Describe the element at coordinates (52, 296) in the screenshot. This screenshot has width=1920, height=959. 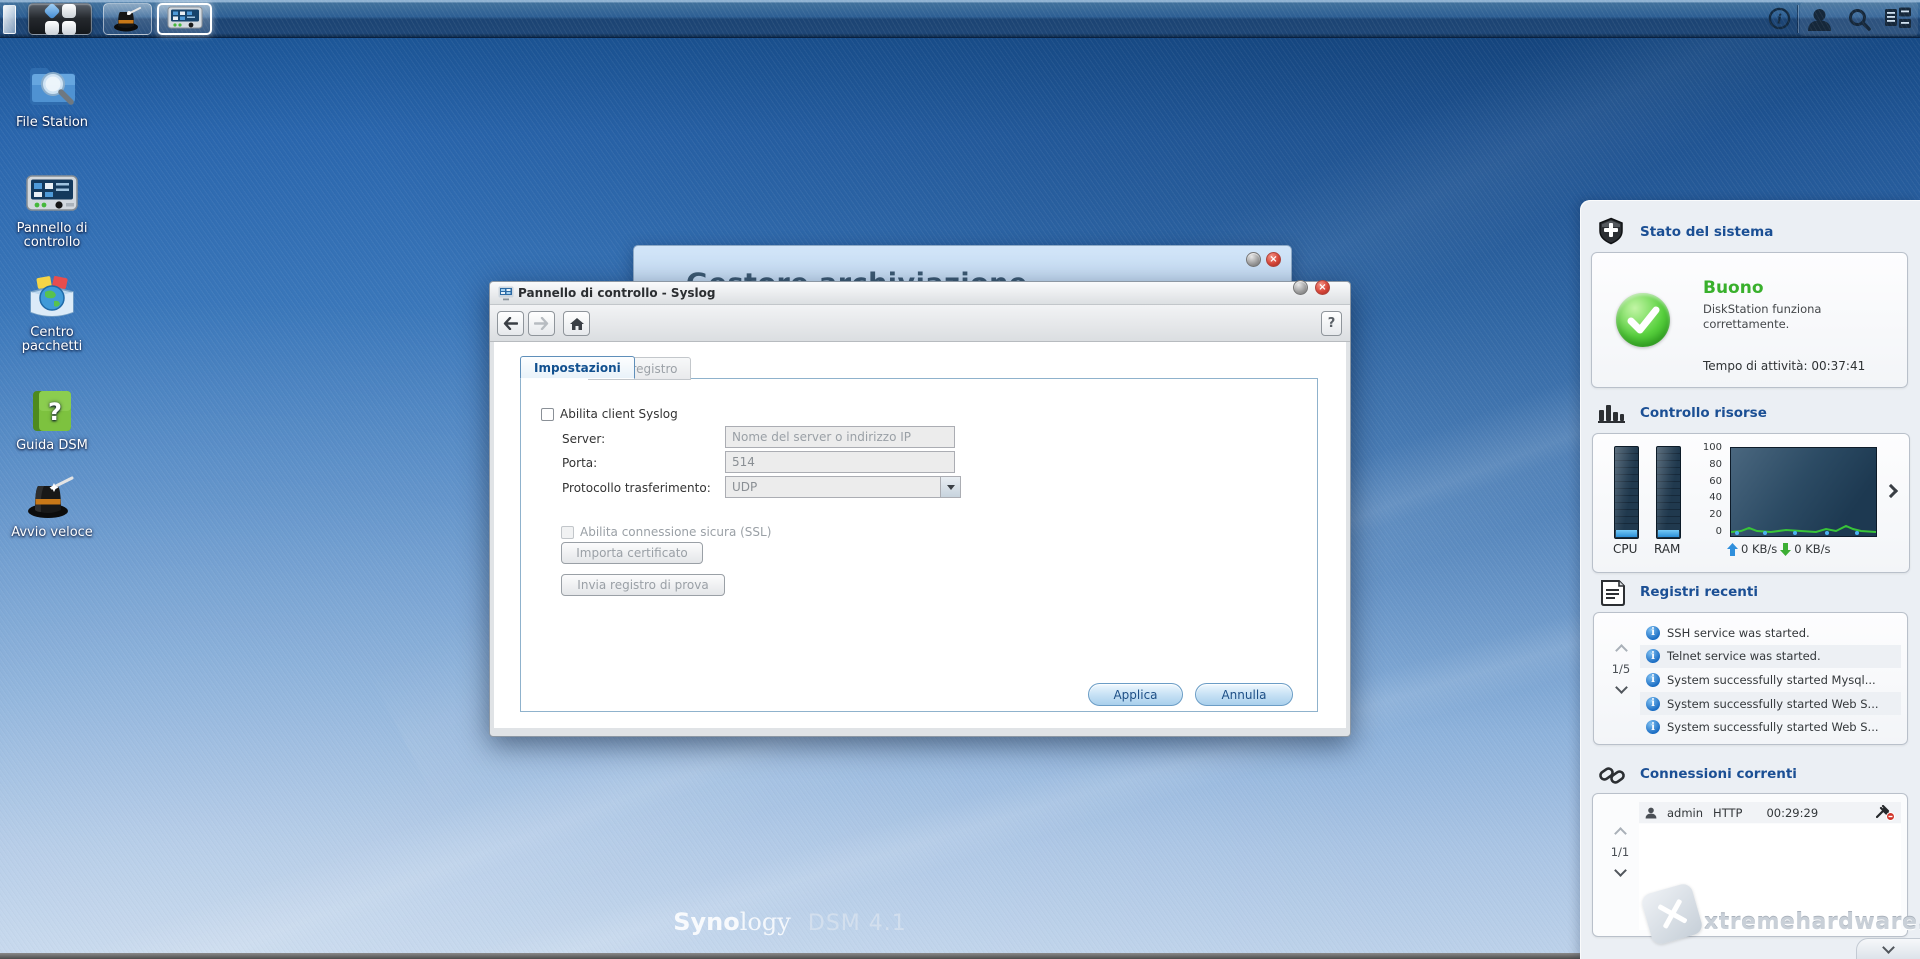
I see `package-center-icon` at that location.